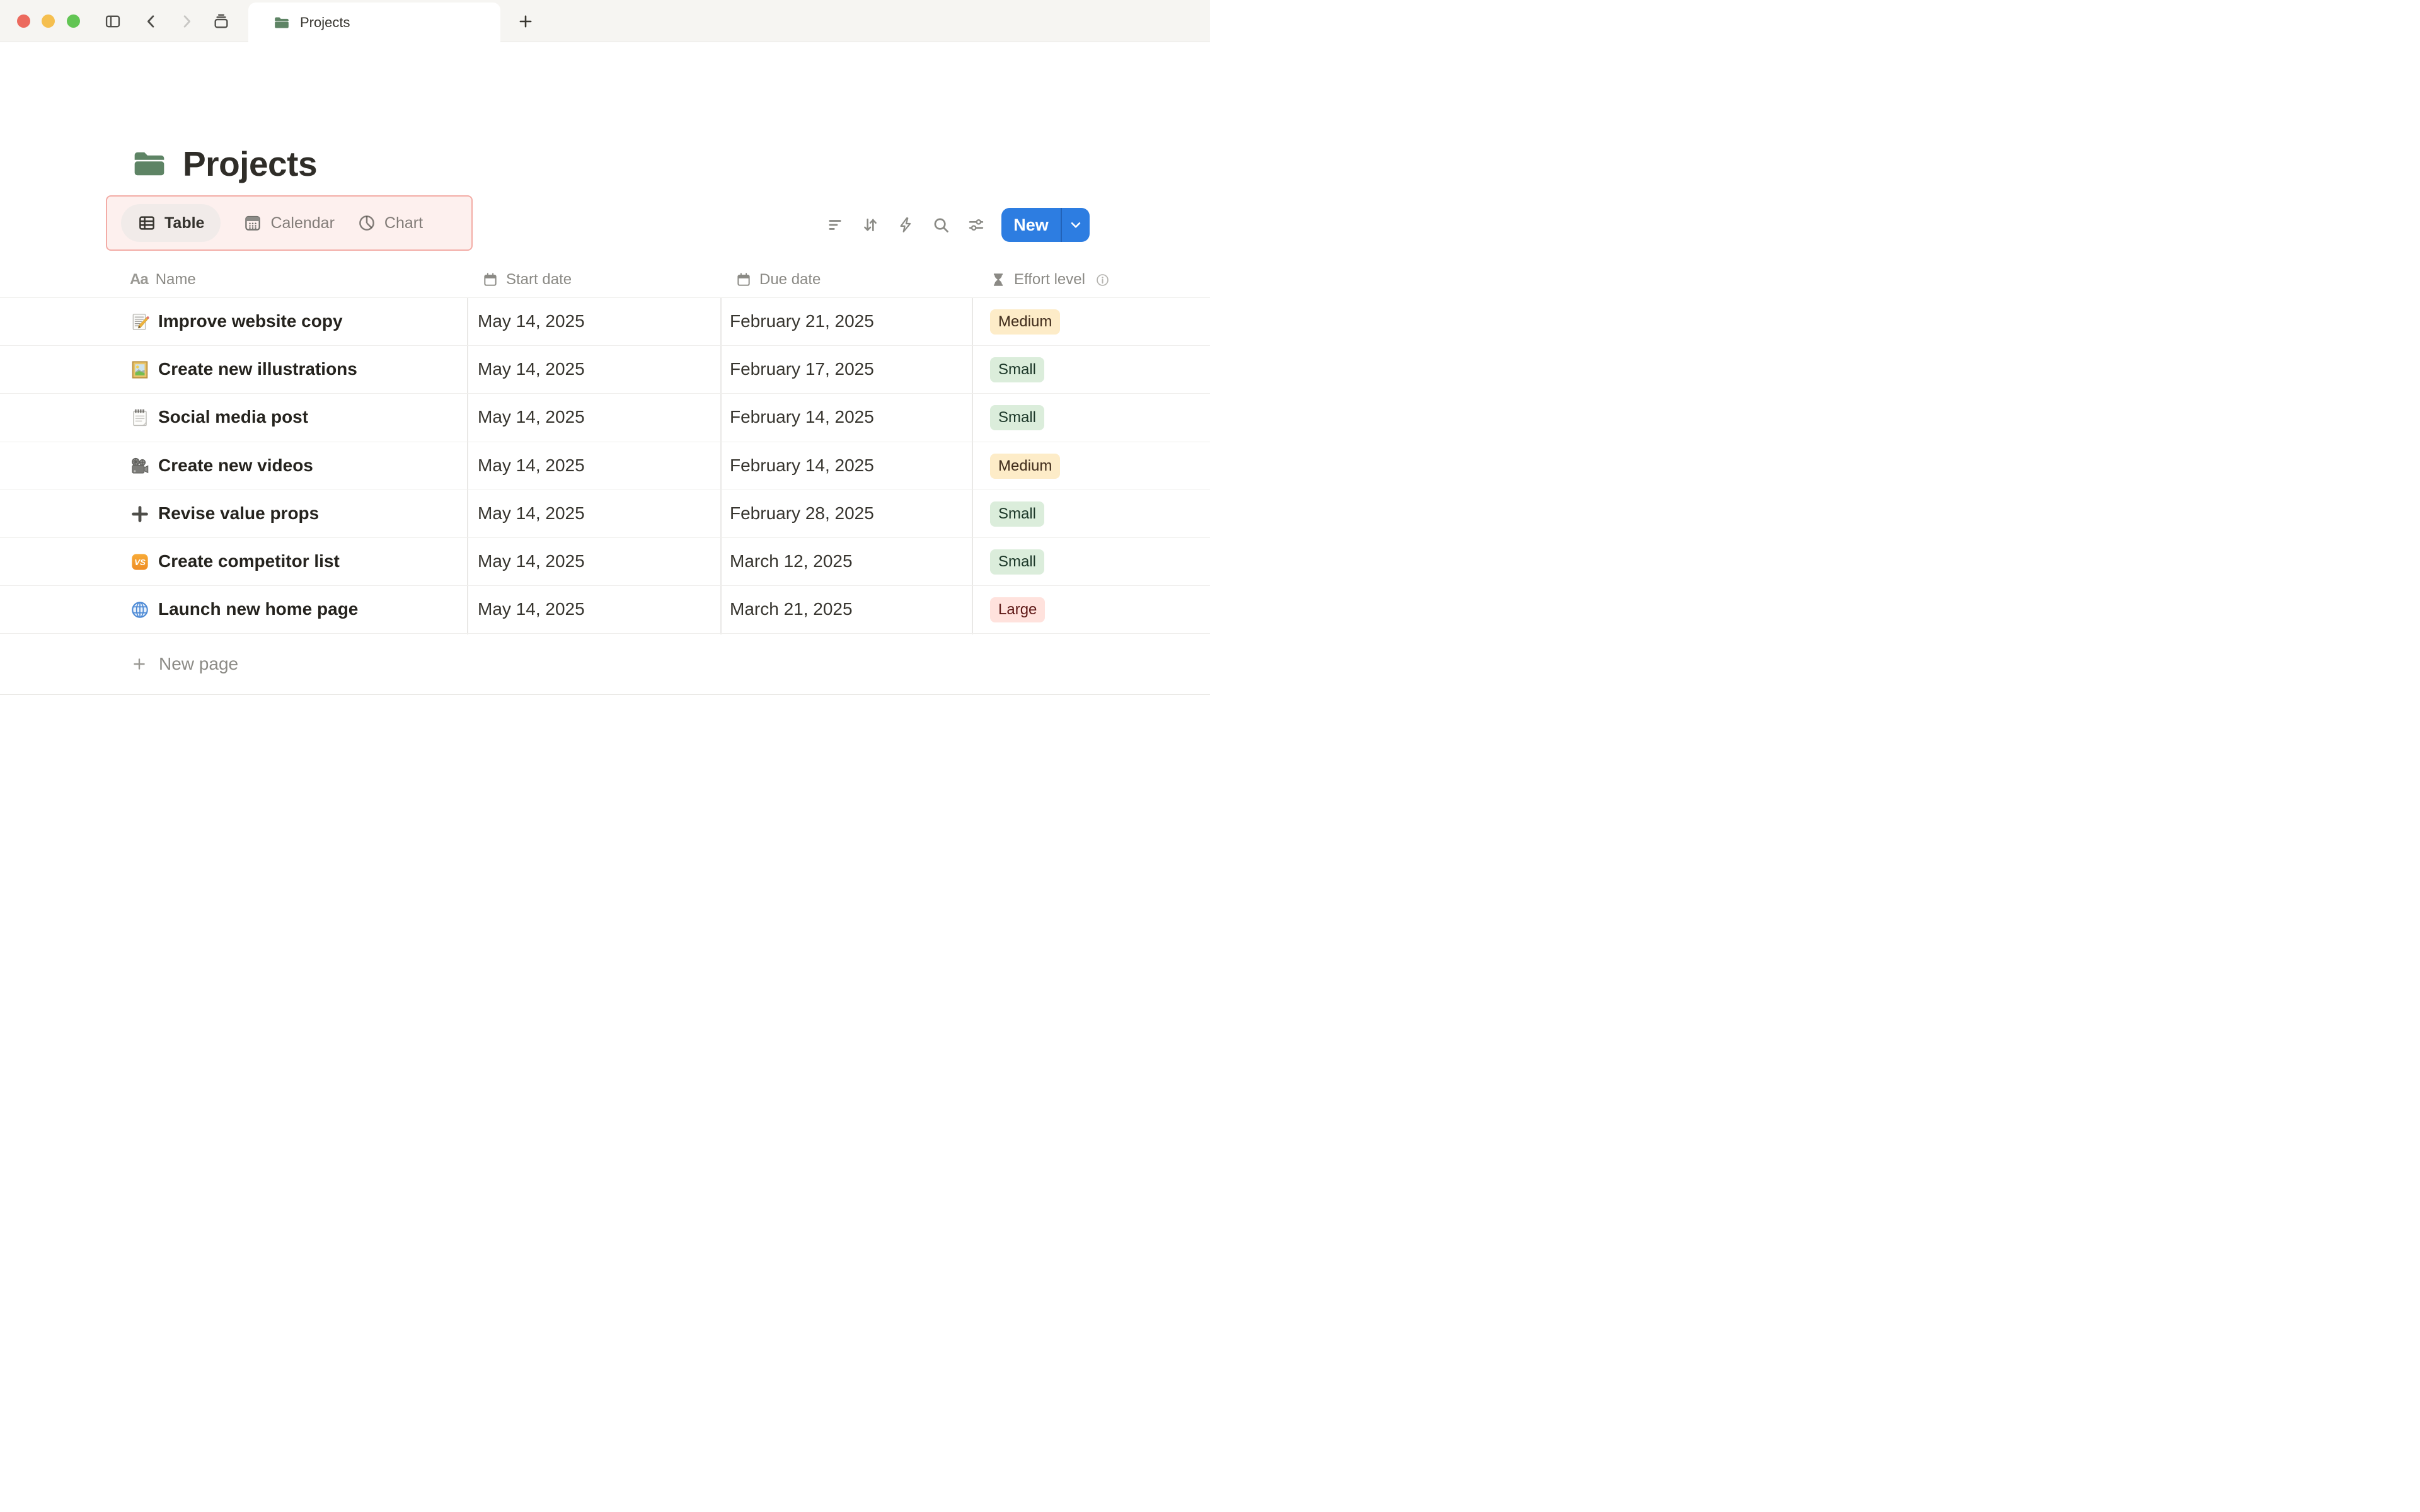 This screenshot has width=2420, height=1512. I want to click on new-tab-button, so click(525, 21).